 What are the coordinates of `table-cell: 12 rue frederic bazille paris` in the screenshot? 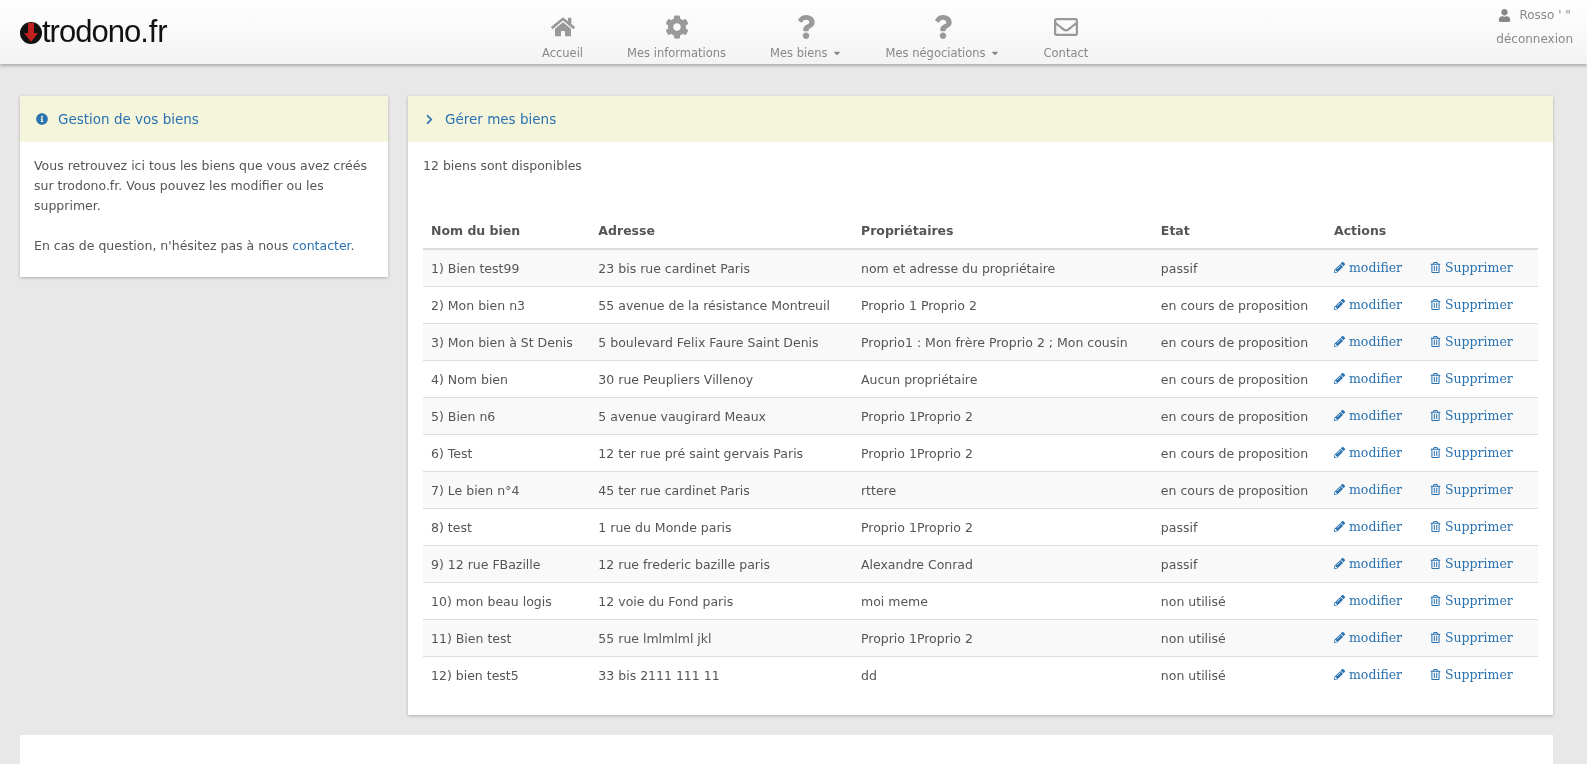 It's located at (721, 564).